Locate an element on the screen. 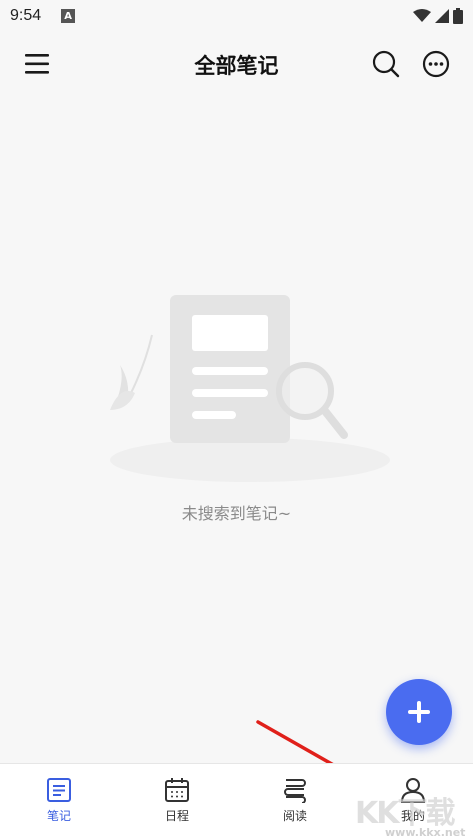 The width and height of the screenshot is (473, 840). tab-notes: 笔记 is located at coordinates (59, 802).